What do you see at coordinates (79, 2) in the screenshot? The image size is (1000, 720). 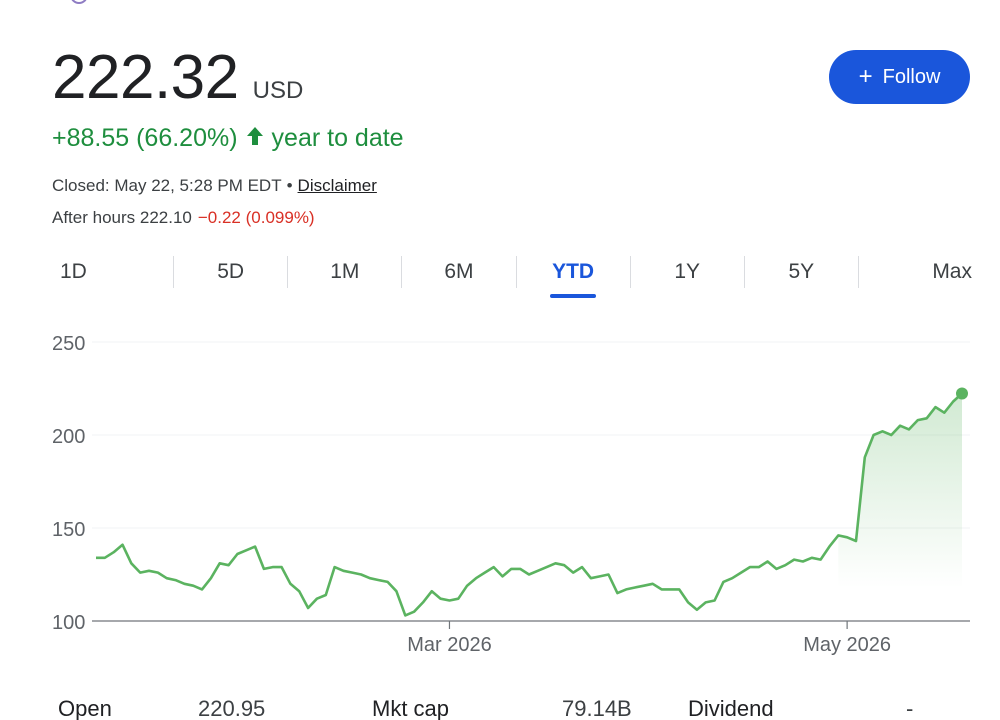 I see `partial-logo-icon` at bounding box center [79, 2].